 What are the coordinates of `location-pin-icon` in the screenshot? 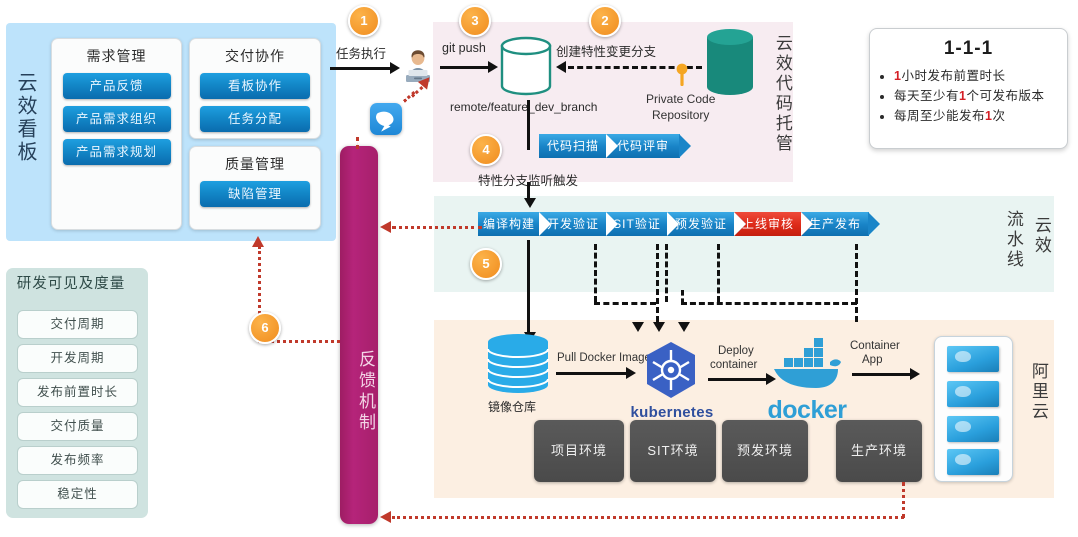 It's located at (682, 74).